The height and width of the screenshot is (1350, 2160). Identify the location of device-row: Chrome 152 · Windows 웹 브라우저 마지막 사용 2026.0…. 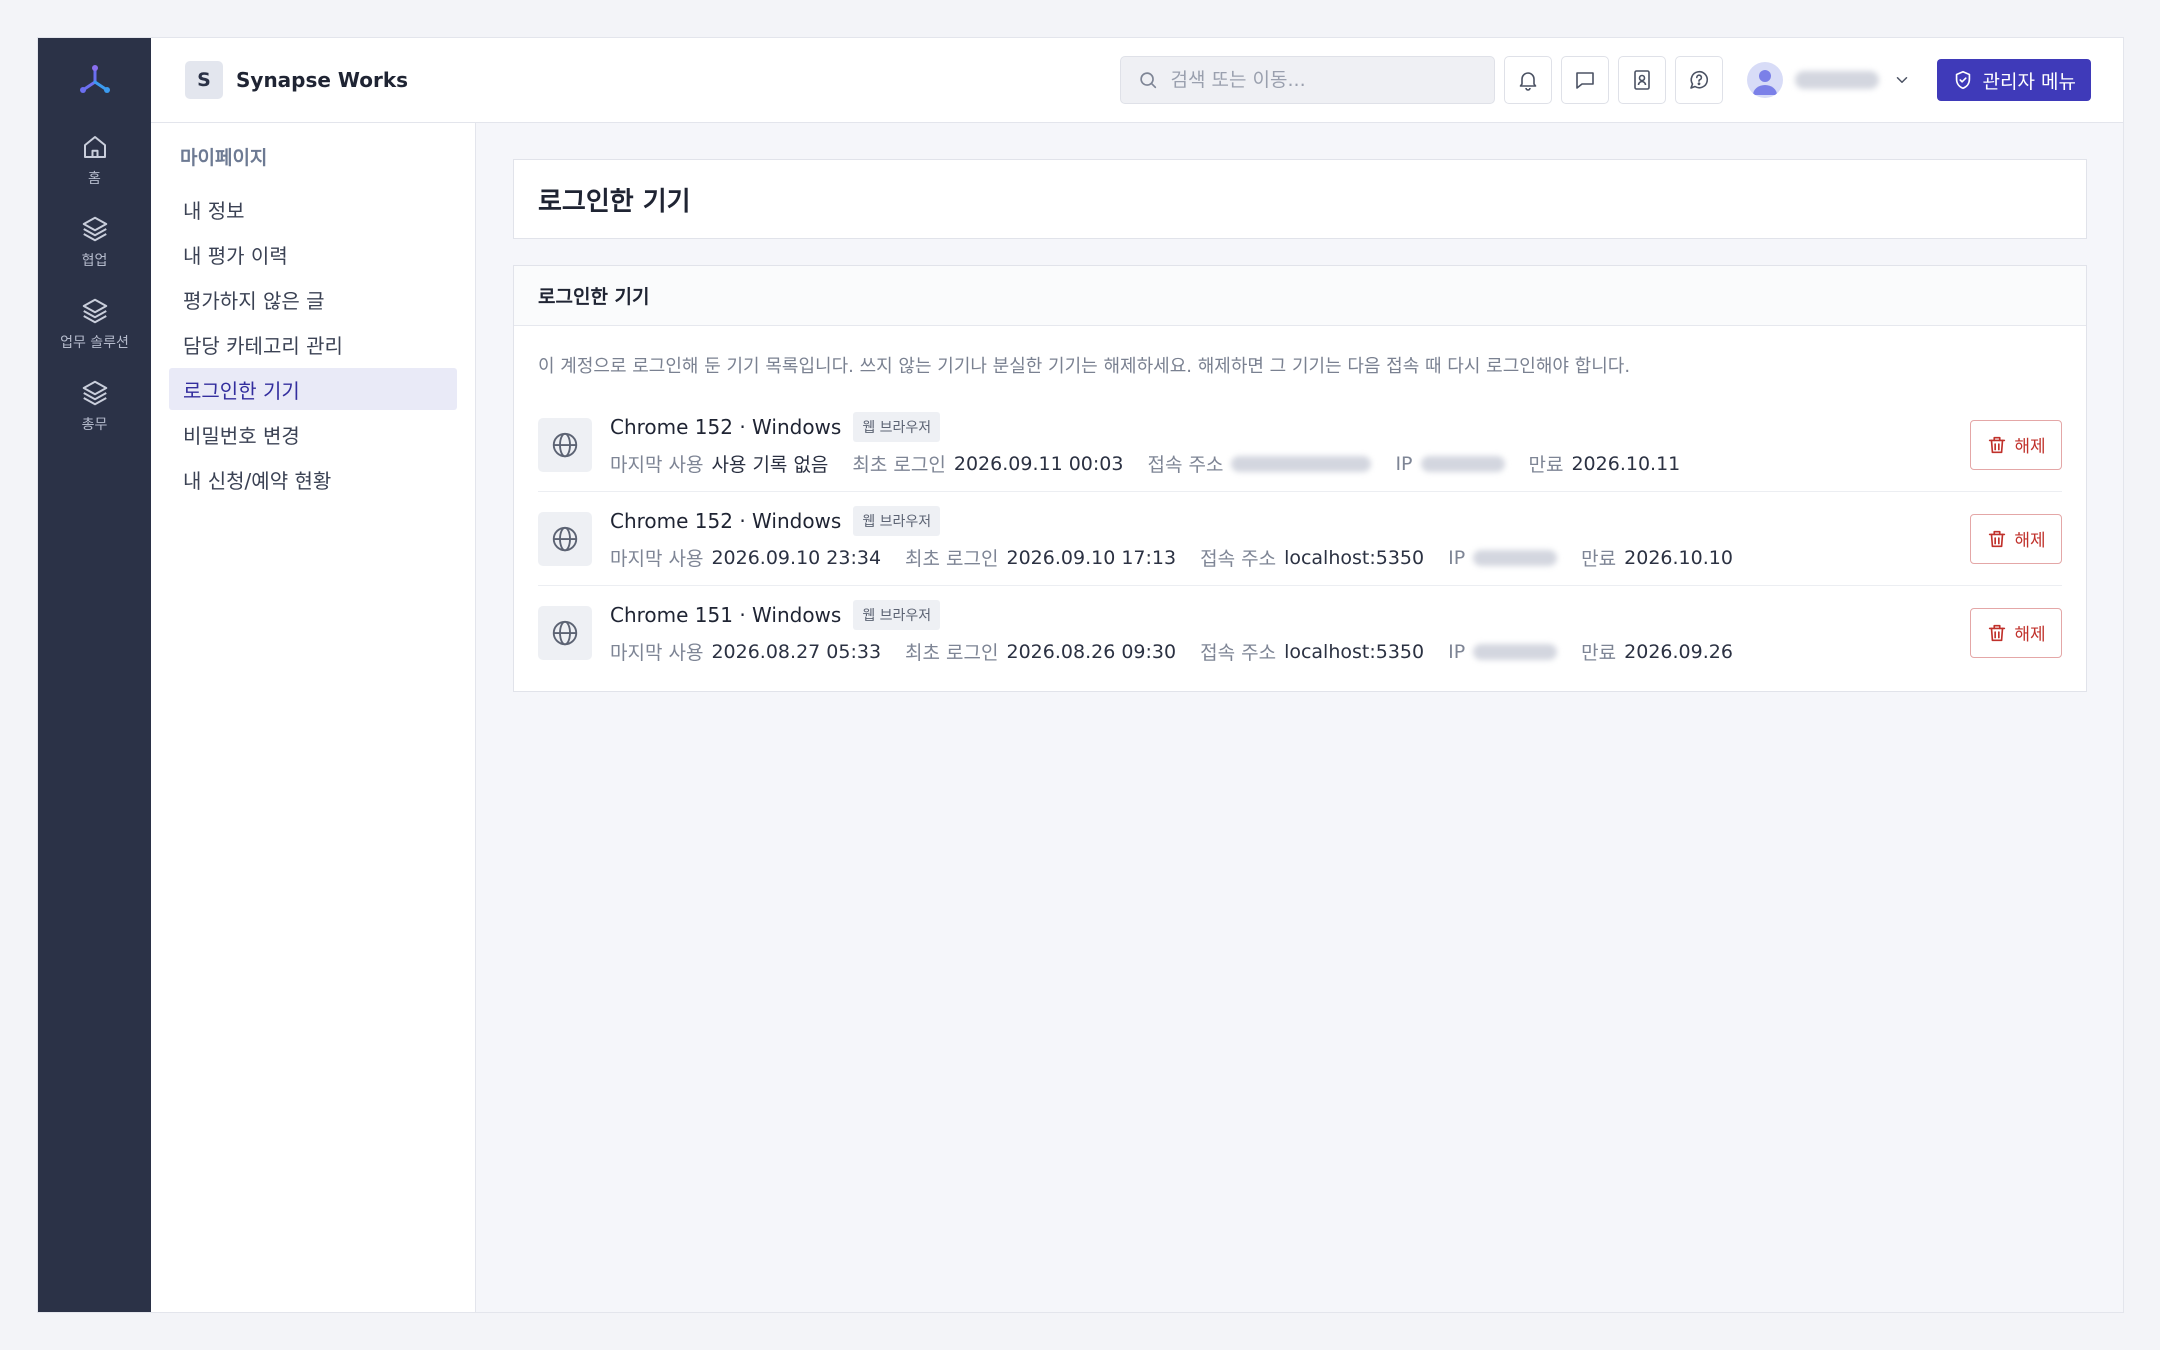
(1300, 539).